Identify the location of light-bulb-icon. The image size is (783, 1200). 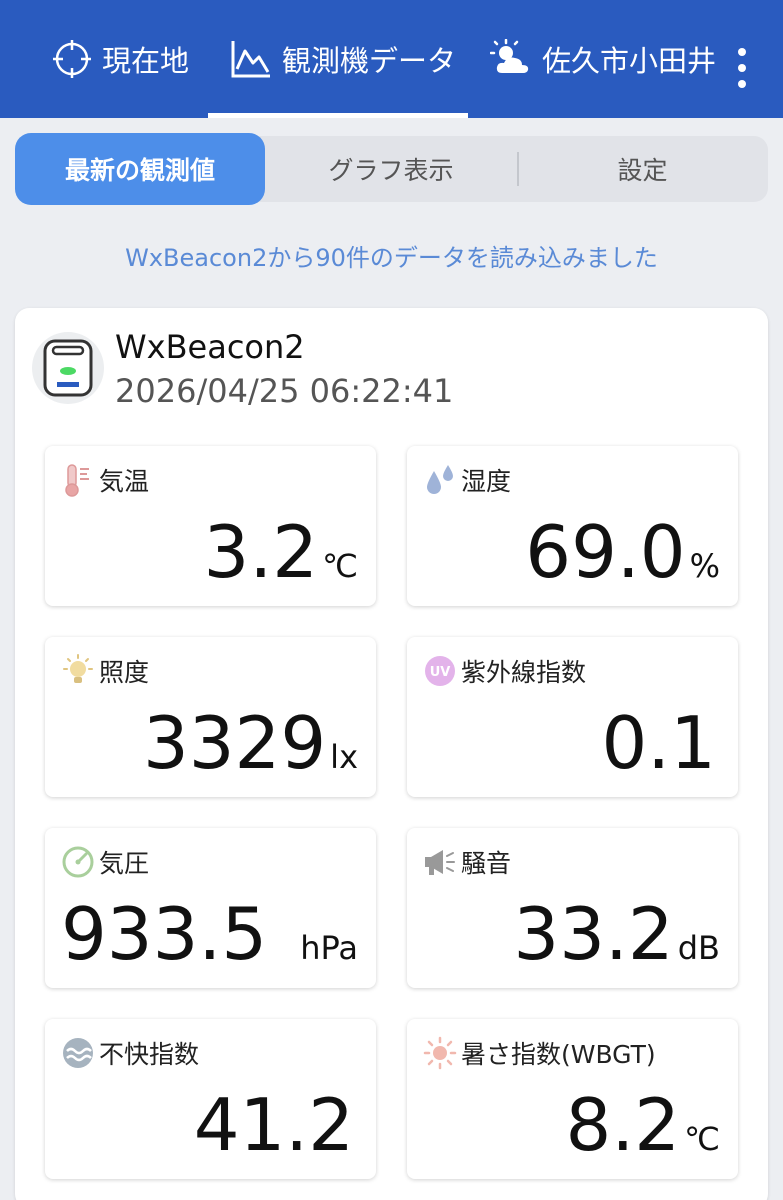
(78, 671).